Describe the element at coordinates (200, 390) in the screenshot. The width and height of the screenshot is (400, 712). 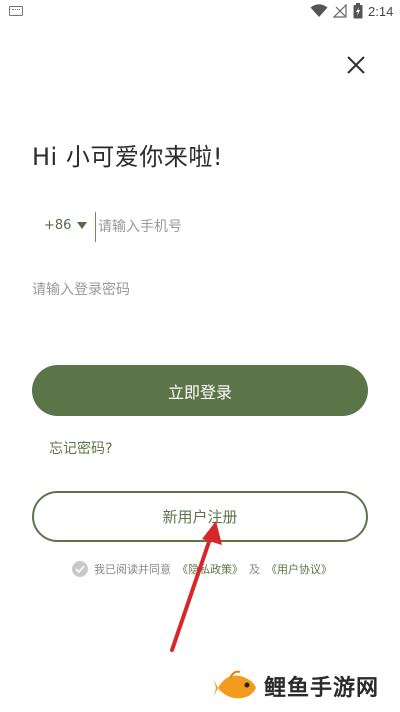
I see `login-button: 立即登录` at that location.